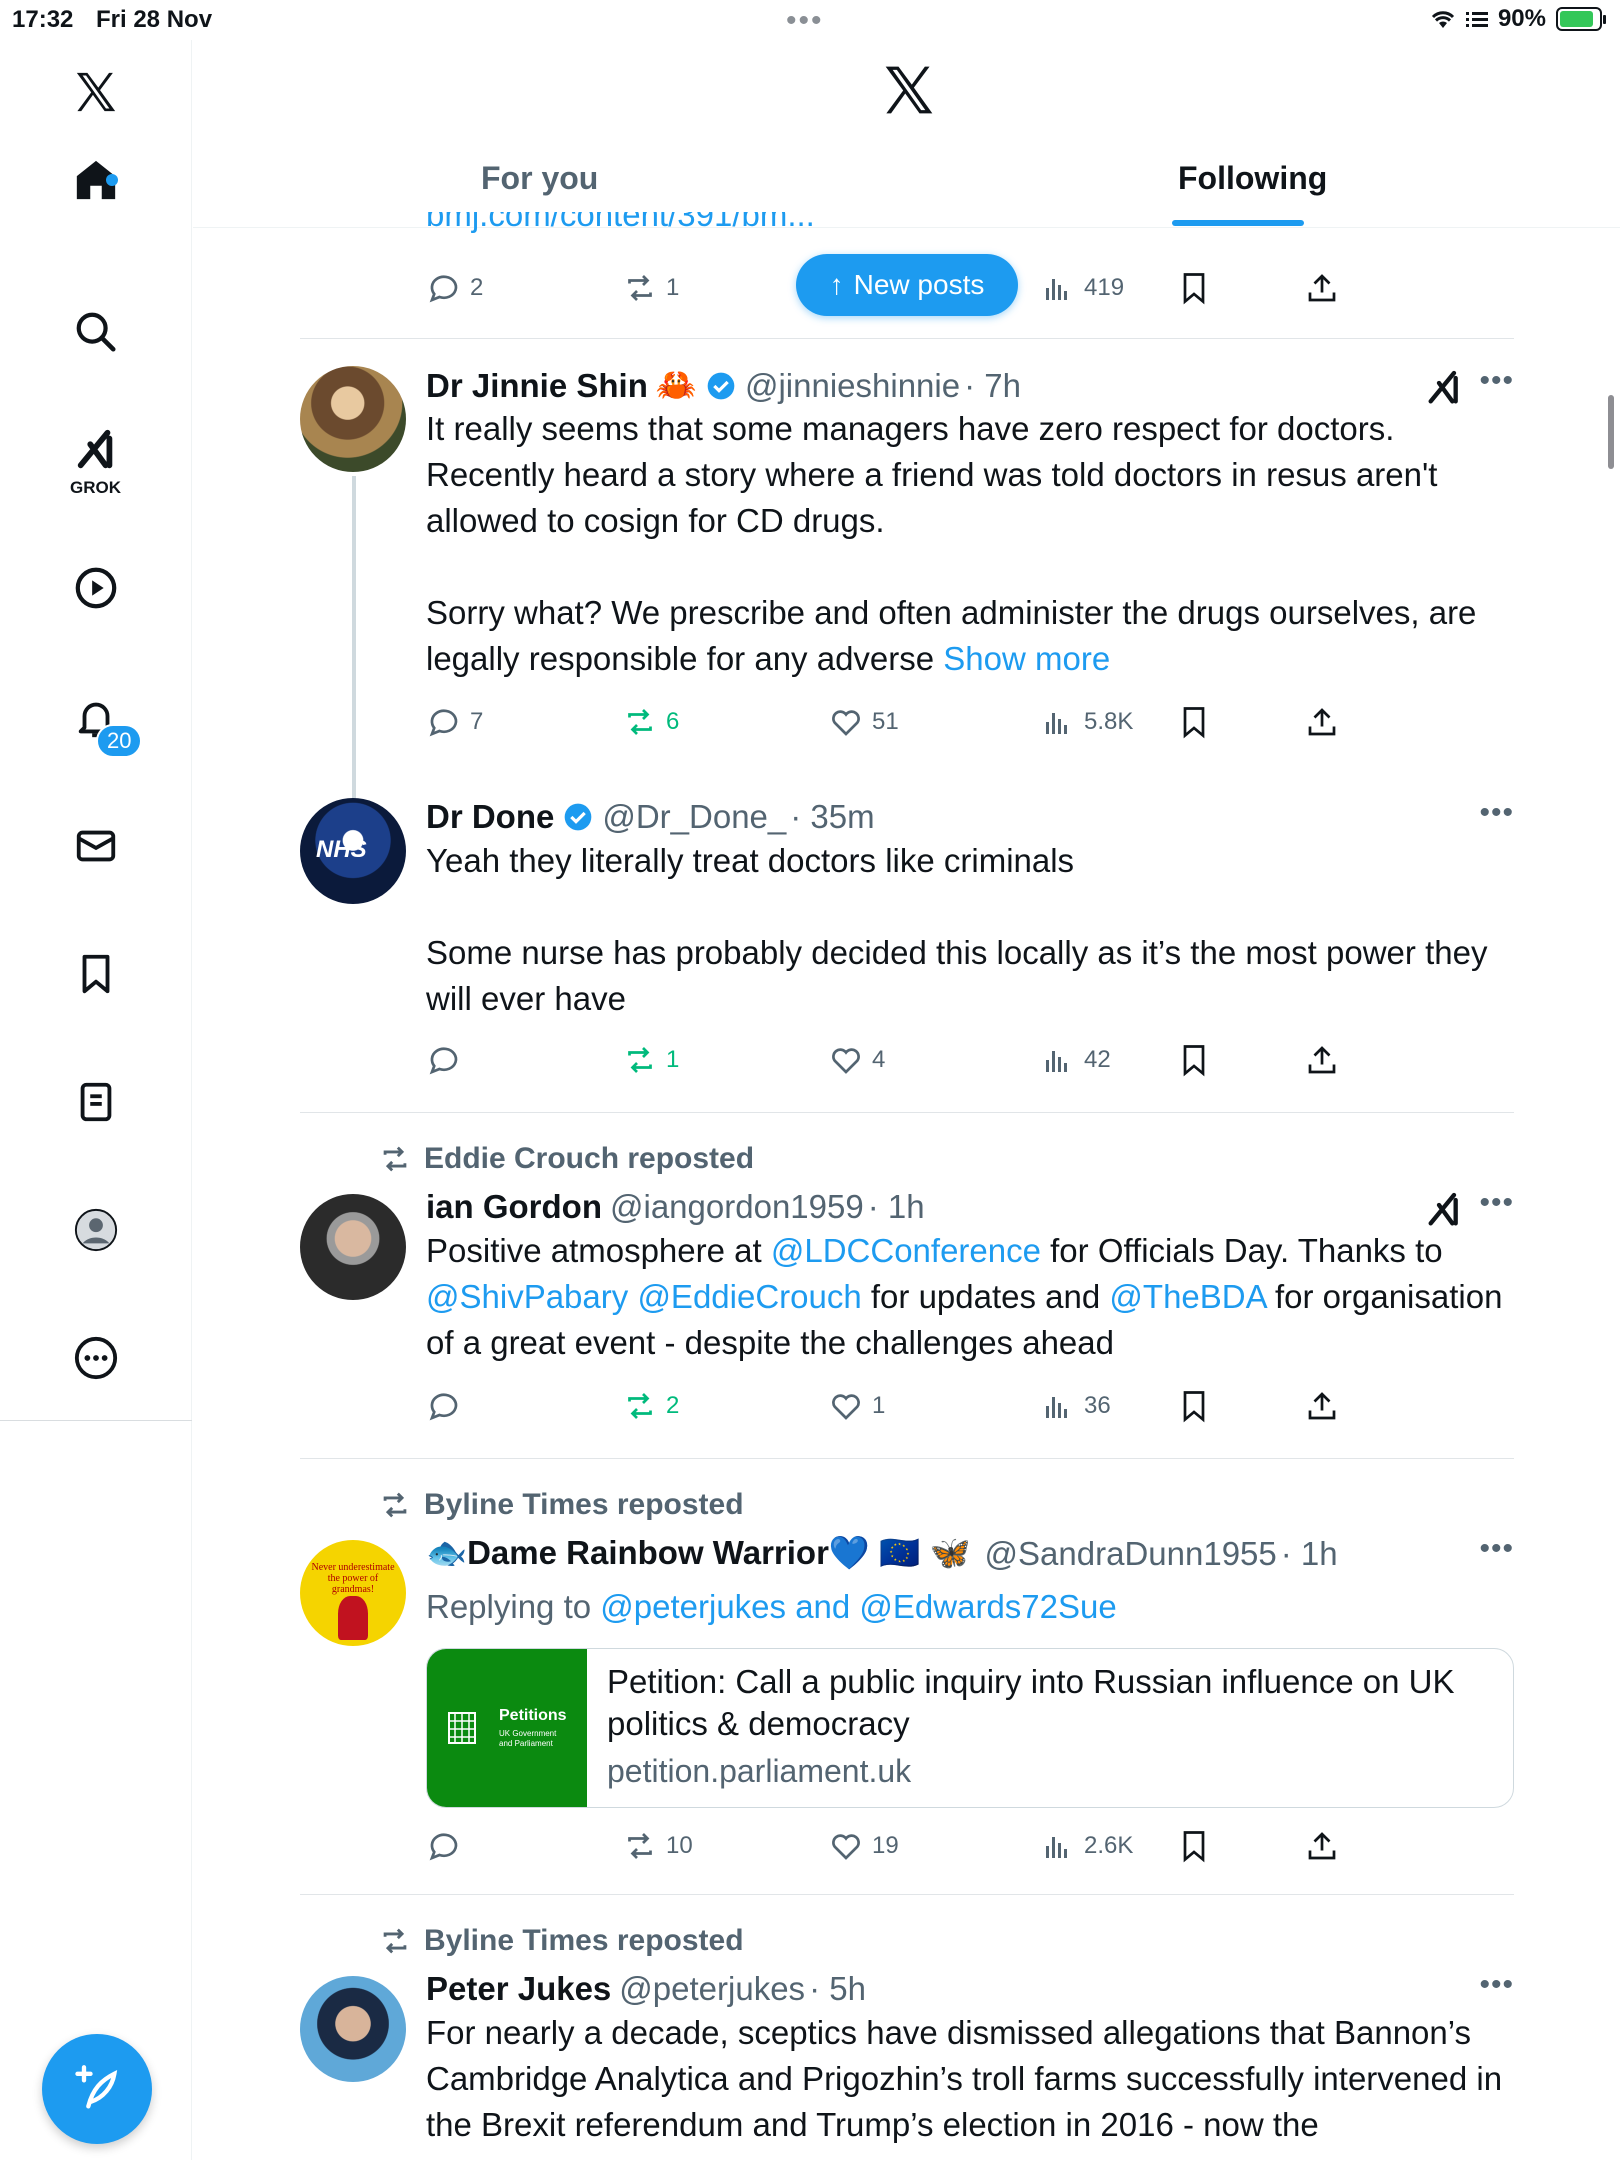 The width and height of the screenshot is (1620, 2160). I want to click on grok-label: GROK, so click(95, 487).